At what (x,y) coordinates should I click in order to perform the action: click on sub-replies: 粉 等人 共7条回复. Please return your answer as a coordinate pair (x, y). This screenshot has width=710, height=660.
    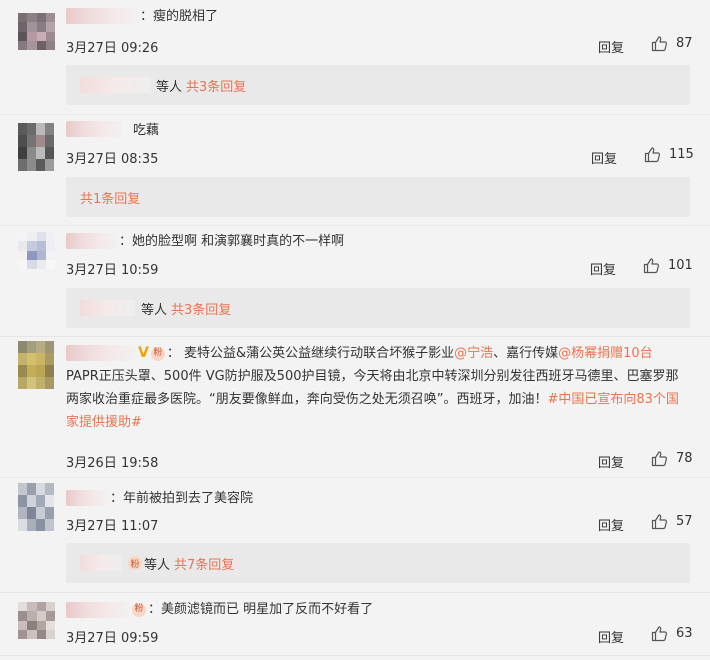
    Looking at the image, I should click on (378, 563).